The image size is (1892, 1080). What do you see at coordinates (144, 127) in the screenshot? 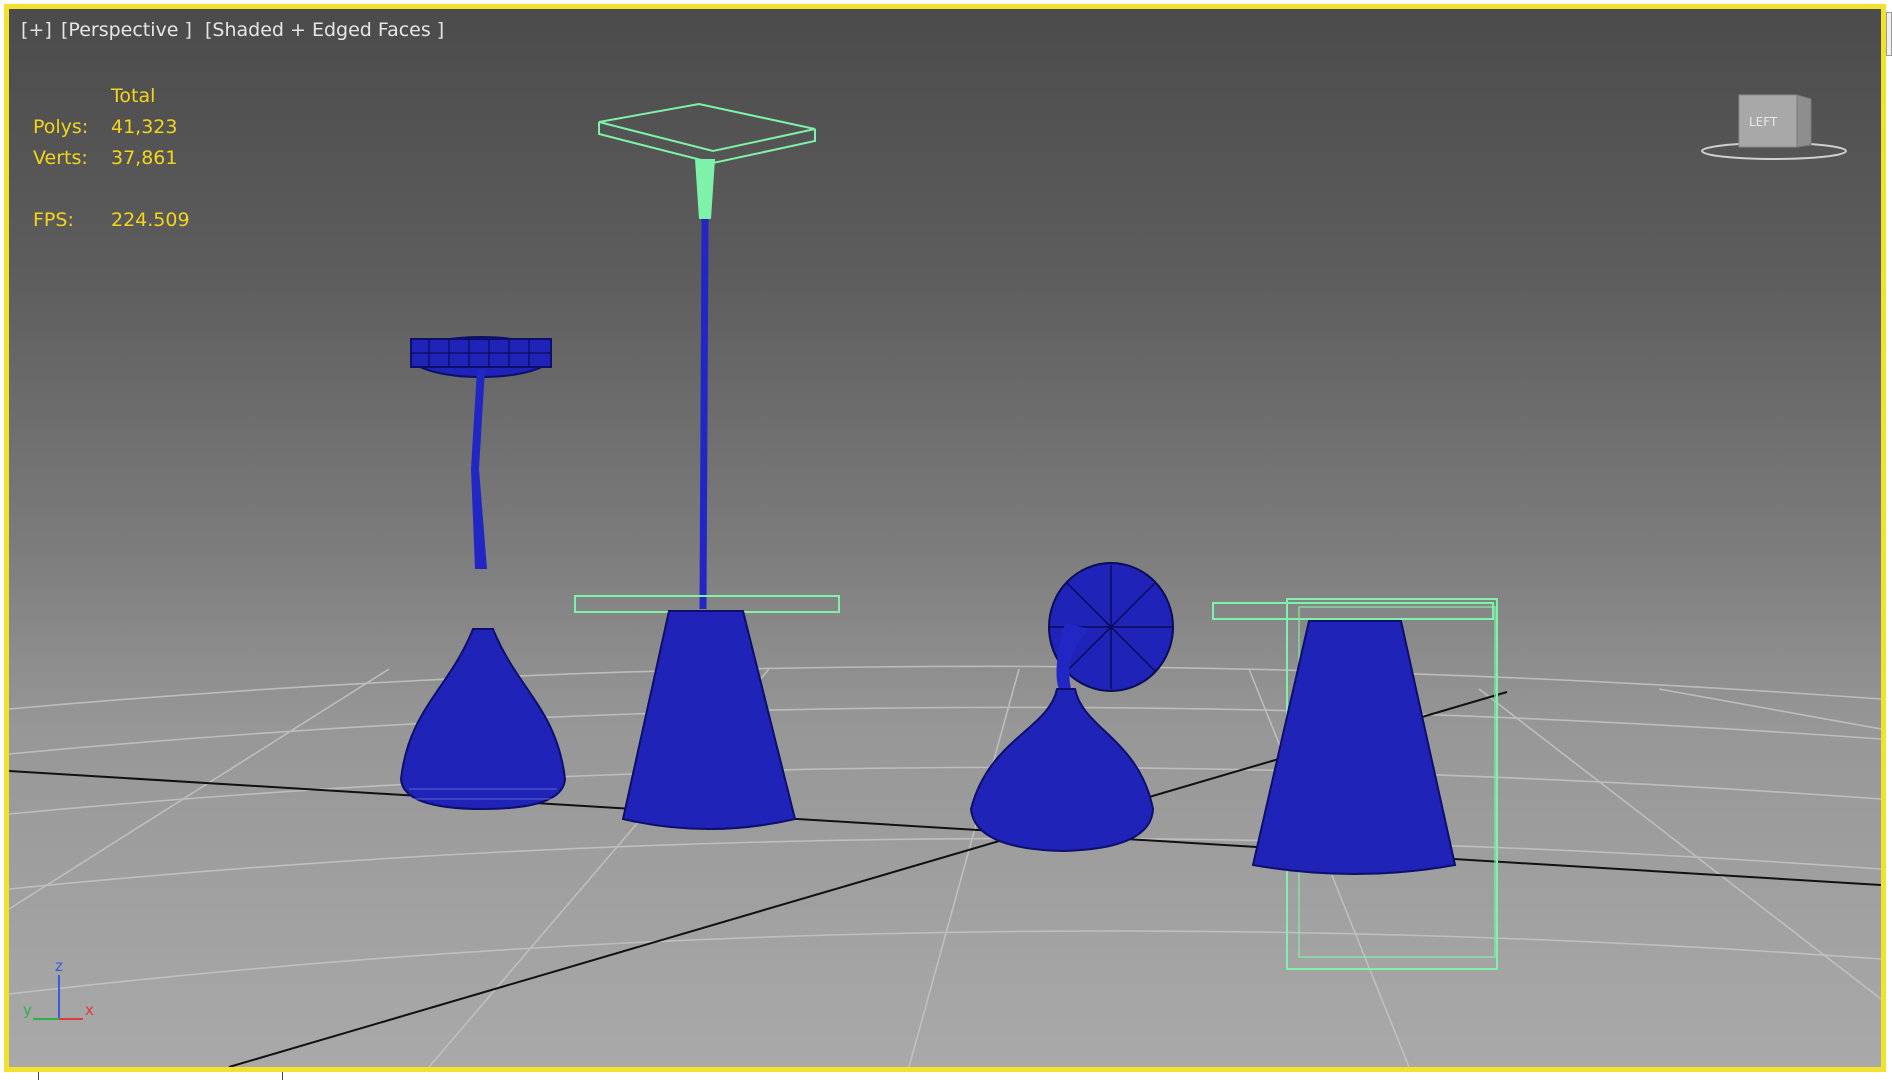
I see `polys-value: 41,323` at bounding box center [144, 127].